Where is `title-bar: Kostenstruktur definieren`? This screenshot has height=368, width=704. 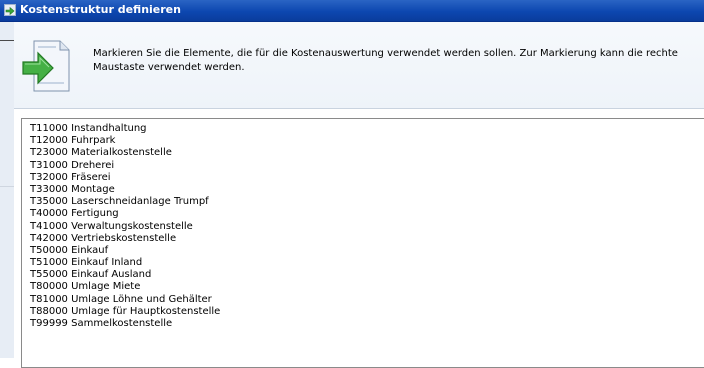
title-bar: Kostenstruktur definieren is located at coordinates (352, 11).